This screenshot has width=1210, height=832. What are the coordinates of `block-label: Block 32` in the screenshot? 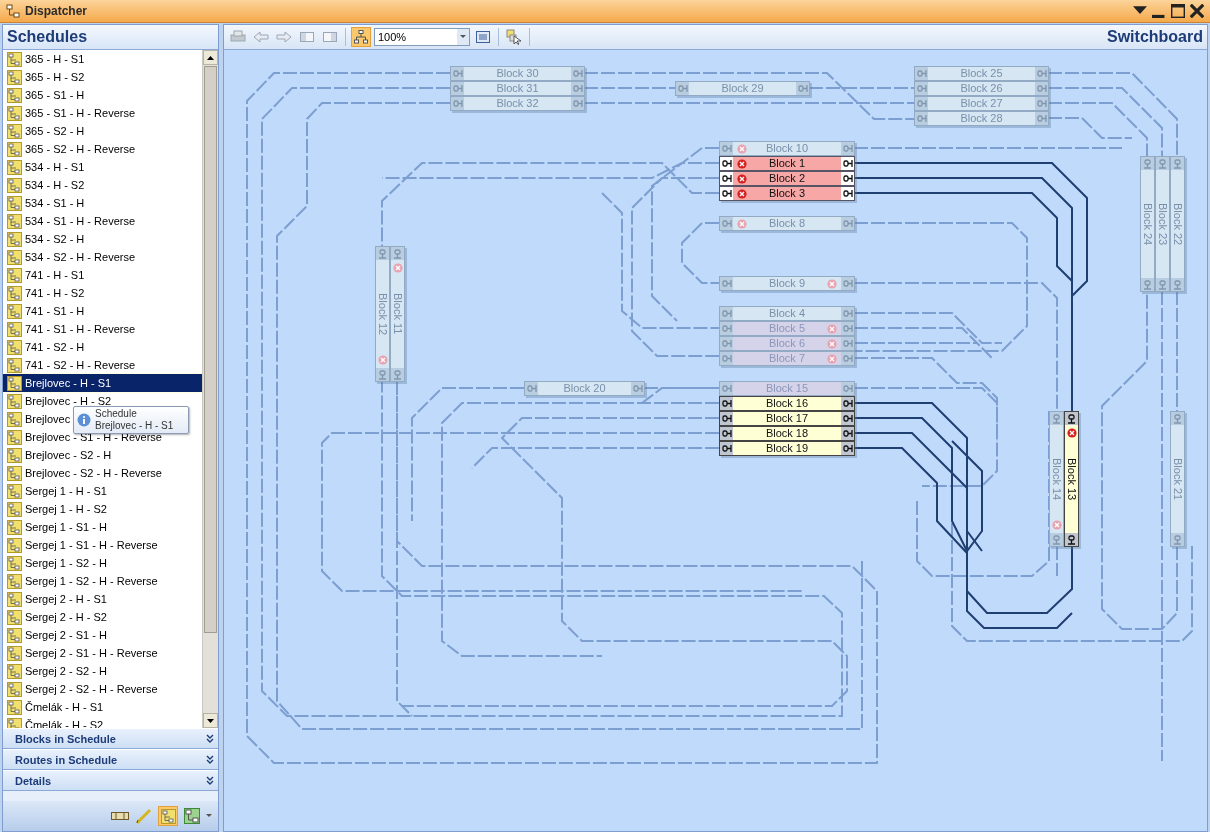 It's located at (517, 103).